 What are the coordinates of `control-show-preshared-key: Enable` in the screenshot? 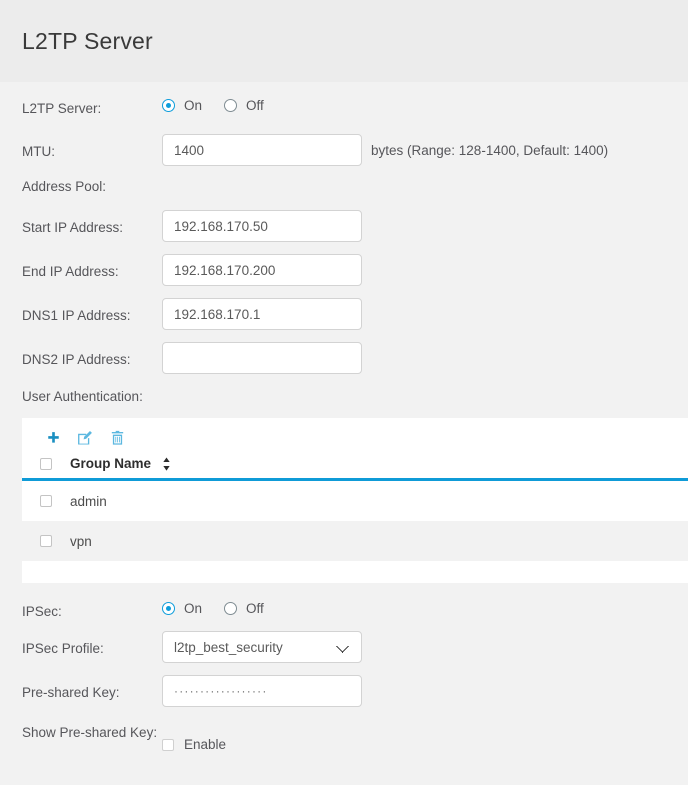 It's located at (194, 735).